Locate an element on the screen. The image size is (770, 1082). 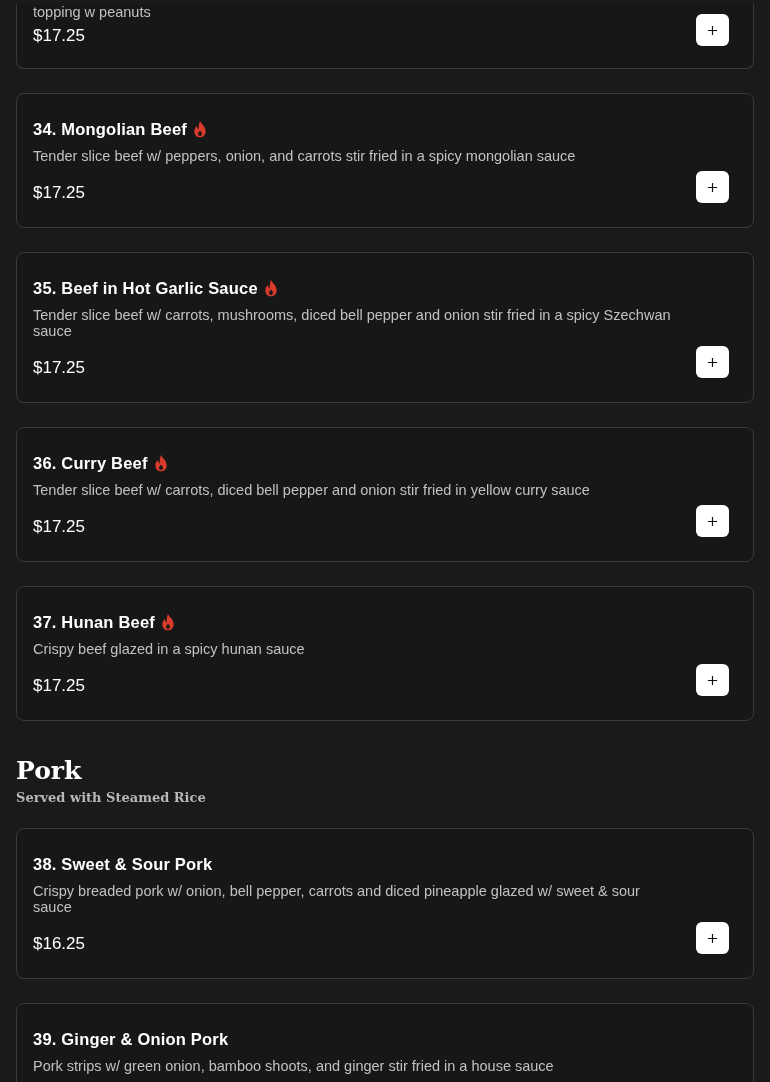
menu-item-card: 37. Hunan Beef Crispy beef glazed in a spicy hunan sauce $17.25 is located at coordinates (385, 653).